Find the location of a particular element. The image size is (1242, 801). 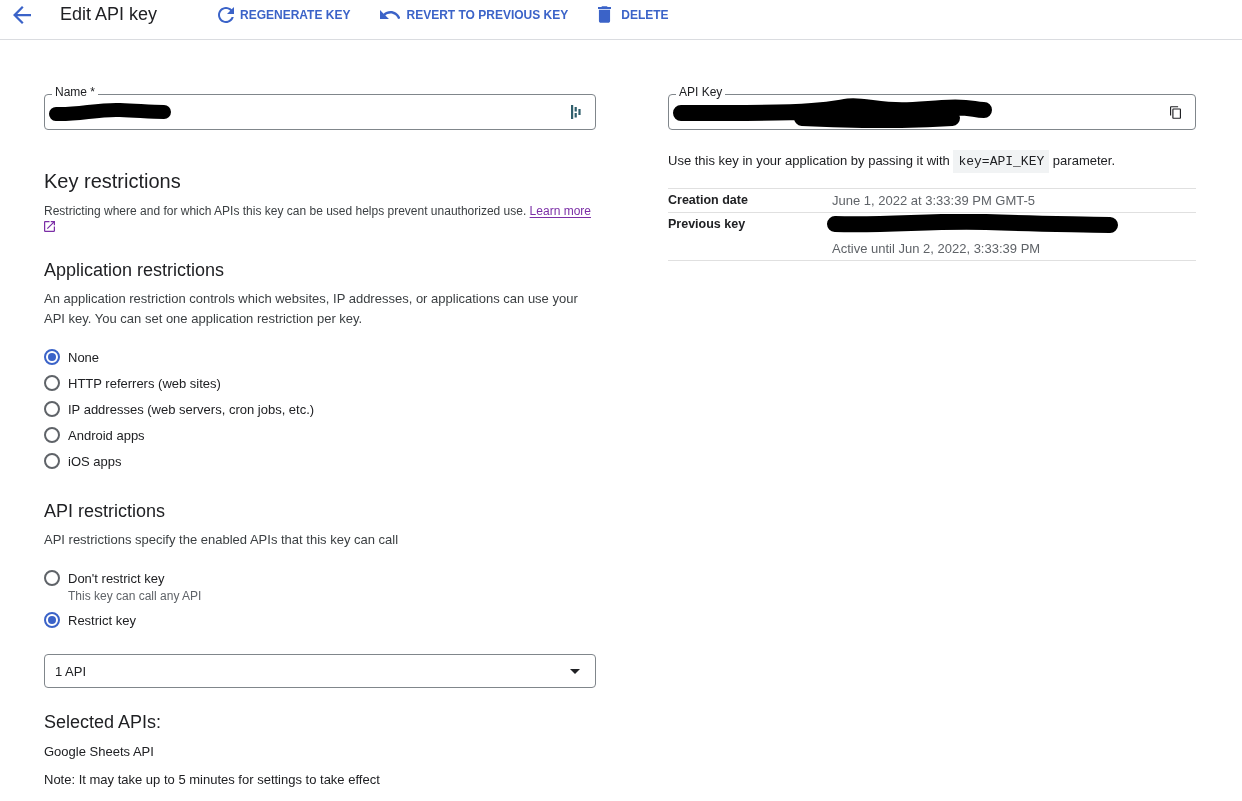

section-description: An application restriction controls which websites, IP addresses, or applications can use your API key. You can set one application restriction per key. is located at coordinates (311, 309).